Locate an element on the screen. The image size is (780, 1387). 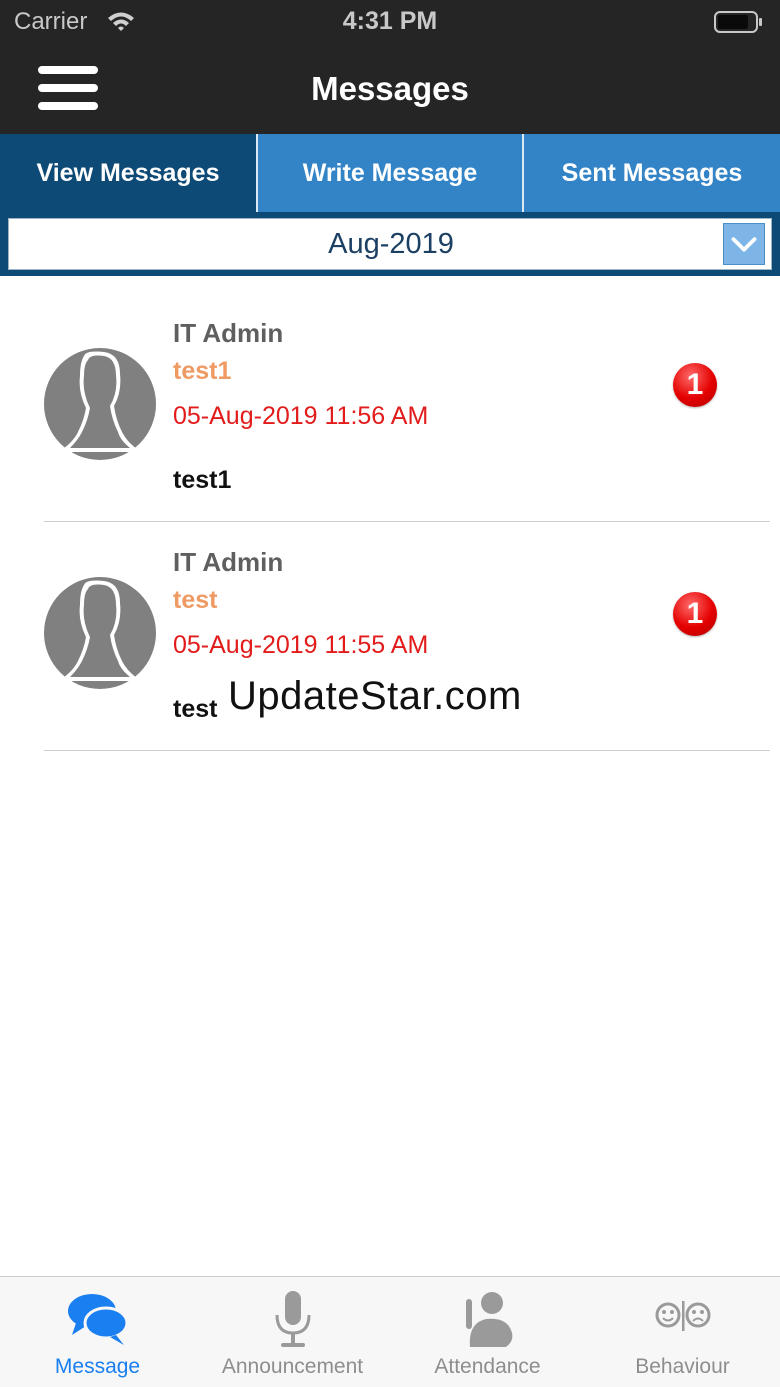
bottom-tab-label: Attendance is located at coordinates (487, 1366).